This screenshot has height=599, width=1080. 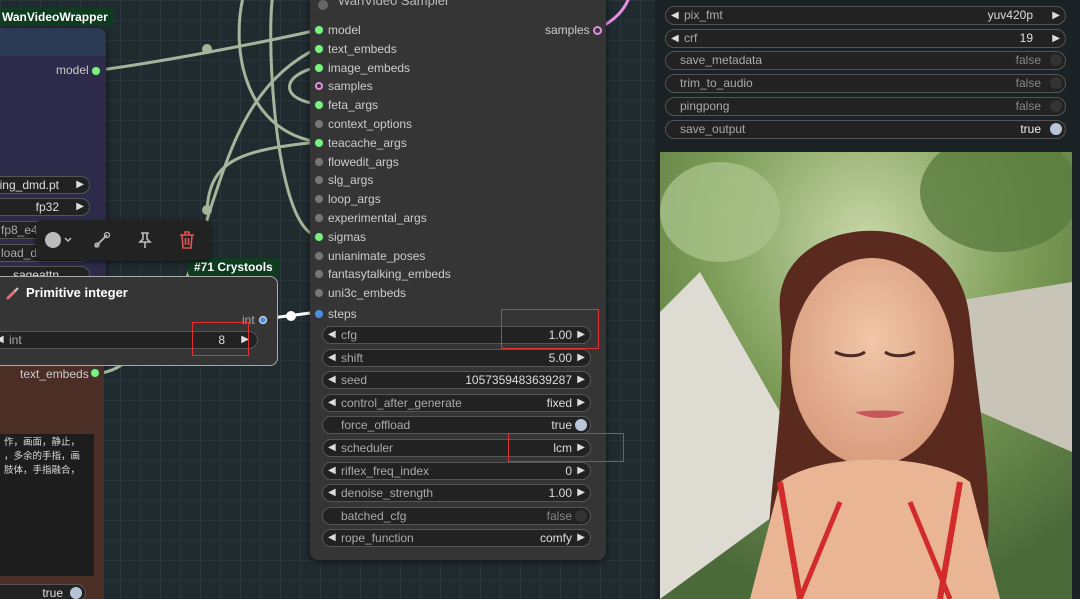 I want to click on input-slot-label: samples, so click(x=350, y=86).